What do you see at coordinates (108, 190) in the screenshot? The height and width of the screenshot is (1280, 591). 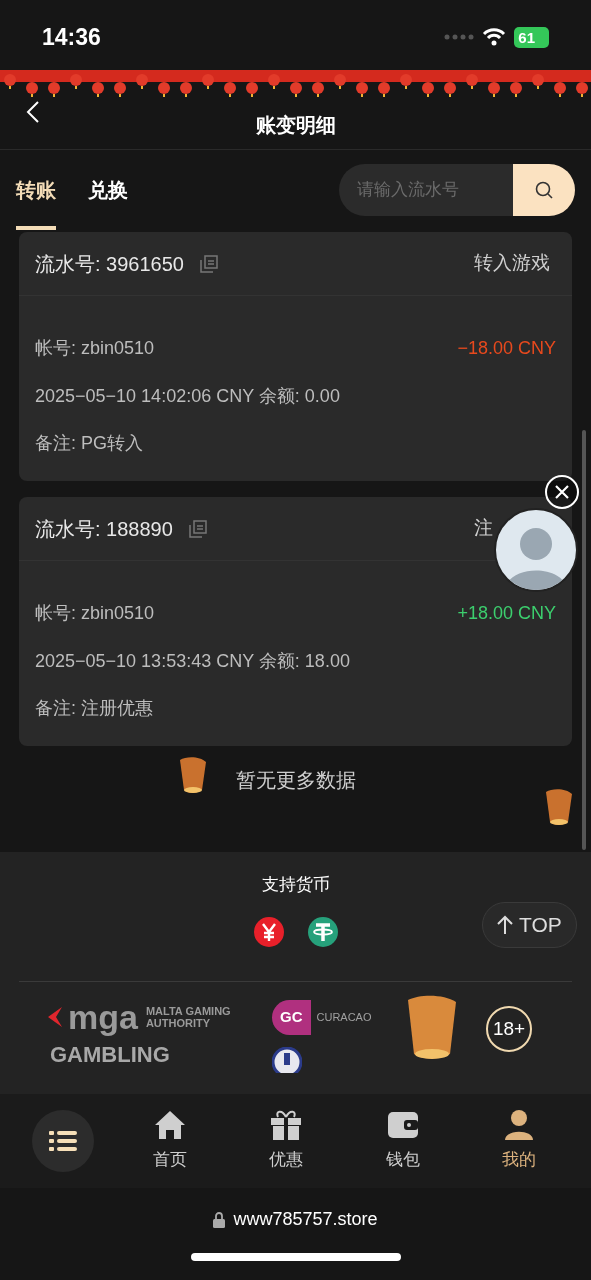 I see `tab: 兑换` at bounding box center [108, 190].